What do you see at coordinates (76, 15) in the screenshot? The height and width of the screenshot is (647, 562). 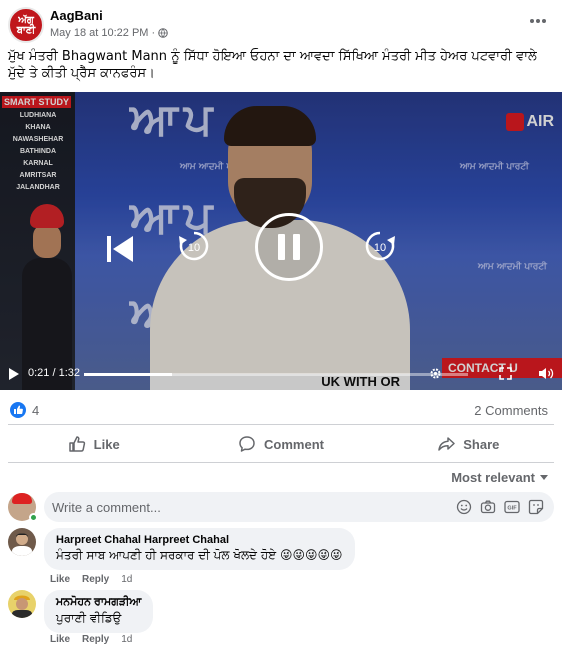 I see `page-name: AagBani` at bounding box center [76, 15].